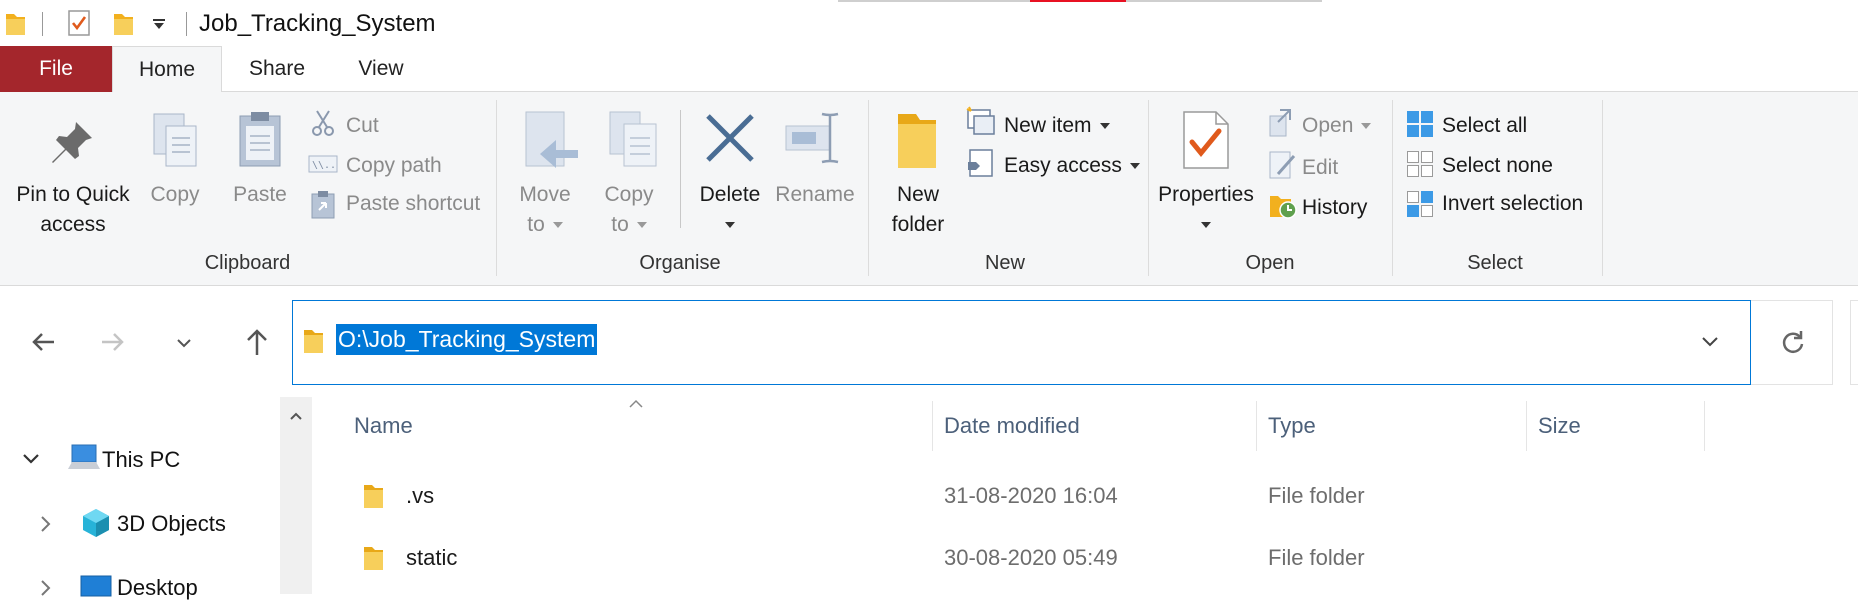 This screenshot has width=1858, height=611. I want to click on properties-icon, so click(1206, 140).